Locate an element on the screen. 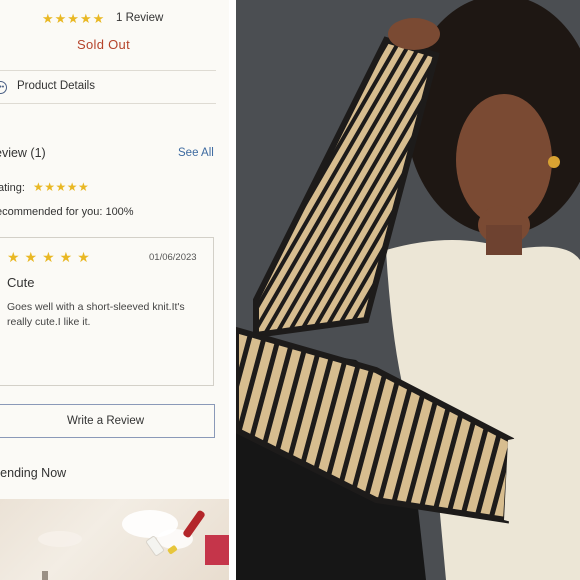 The image size is (580, 580). trending-product-image is located at coordinates (114, 539).